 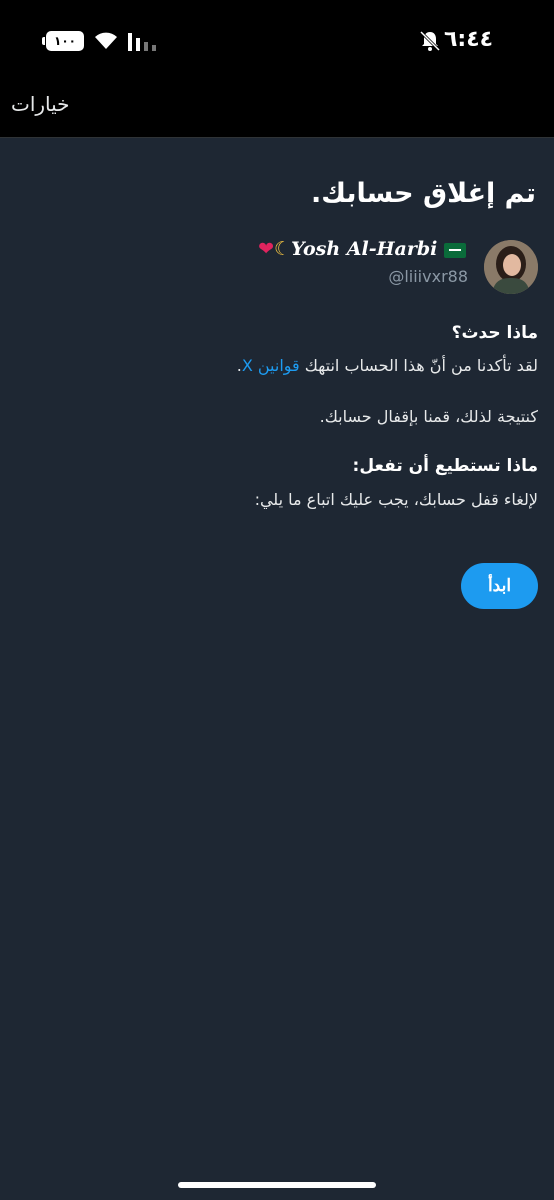 What do you see at coordinates (469, 39) in the screenshot?
I see `clock: ٦:٤٤` at bounding box center [469, 39].